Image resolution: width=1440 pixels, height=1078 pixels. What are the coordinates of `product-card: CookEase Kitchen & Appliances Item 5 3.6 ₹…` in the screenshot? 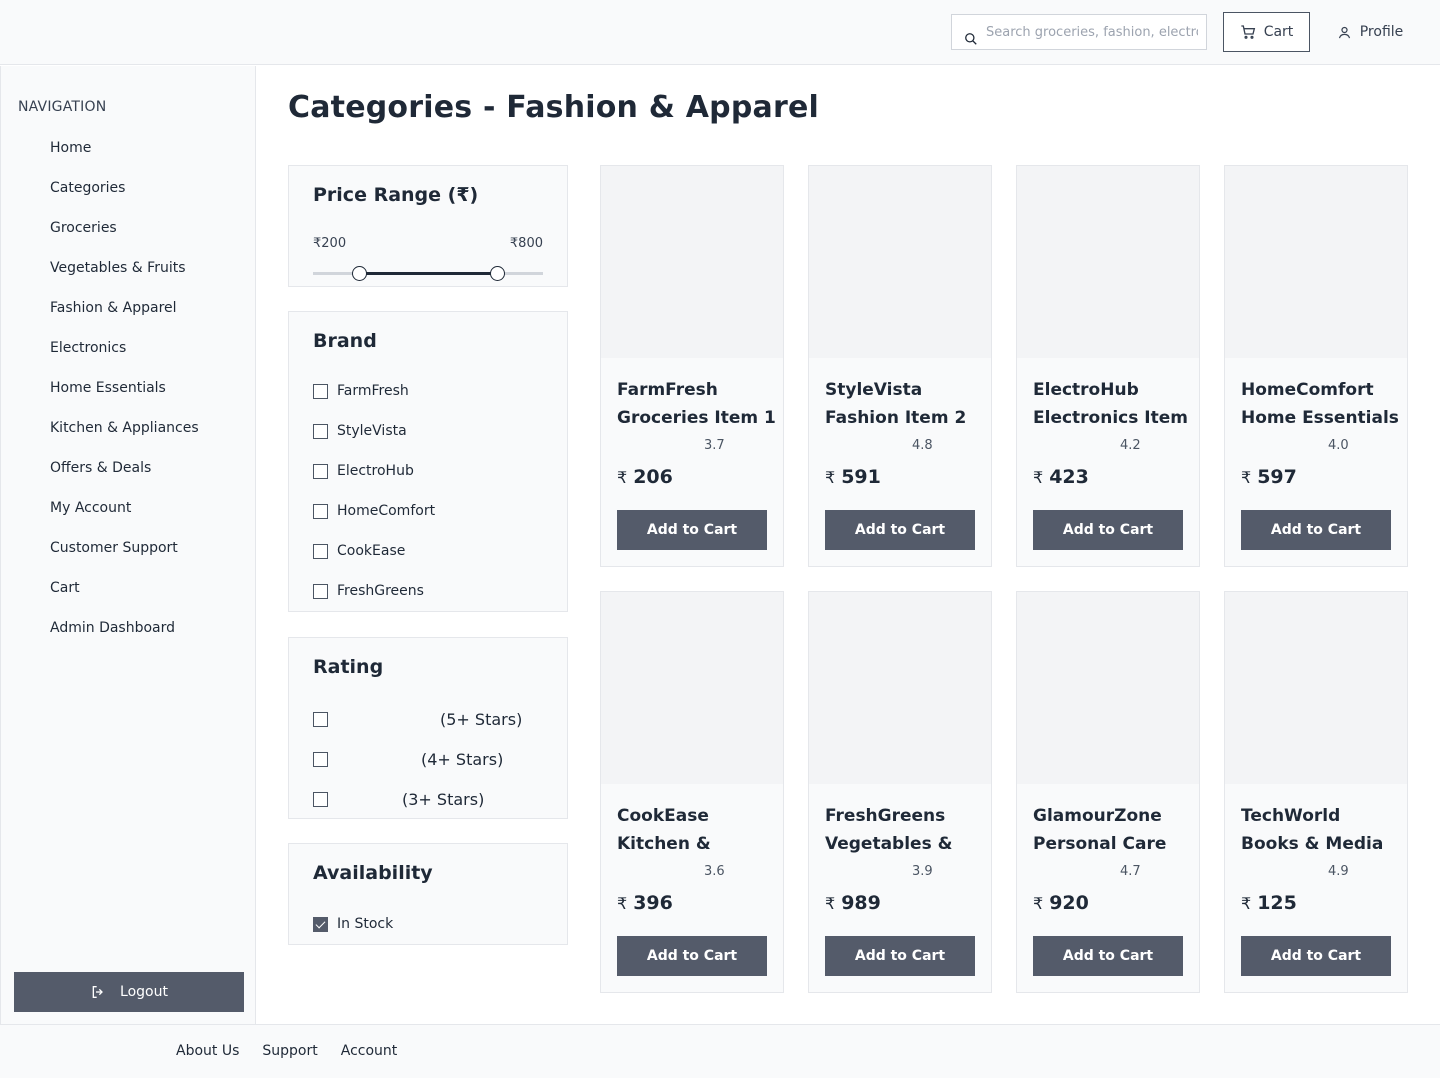 It's located at (692, 792).